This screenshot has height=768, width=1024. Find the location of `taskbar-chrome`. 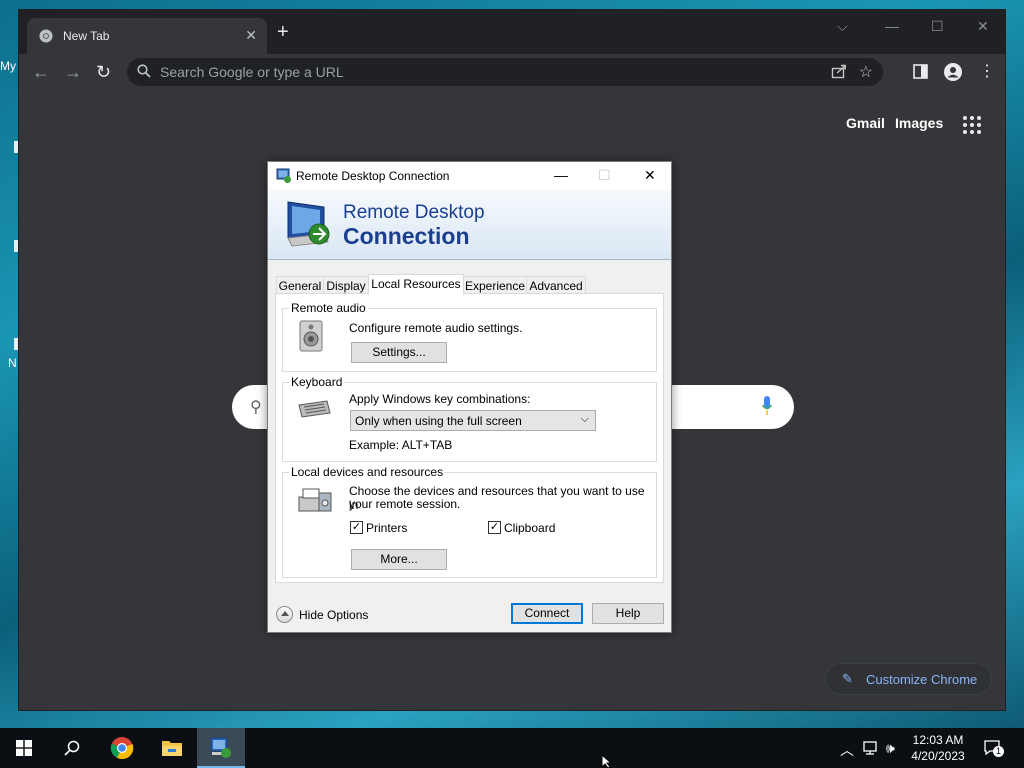

taskbar-chrome is located at coordinates (122, 748).